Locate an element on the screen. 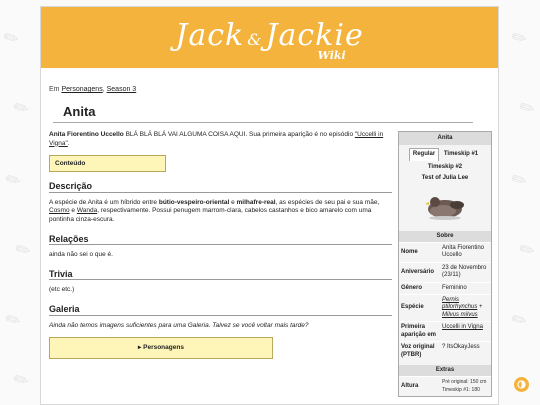 The height and width of the screenshot is (405, 540). species-1: bútio-vespeiro-oriental is located at coordinates (194, 202).